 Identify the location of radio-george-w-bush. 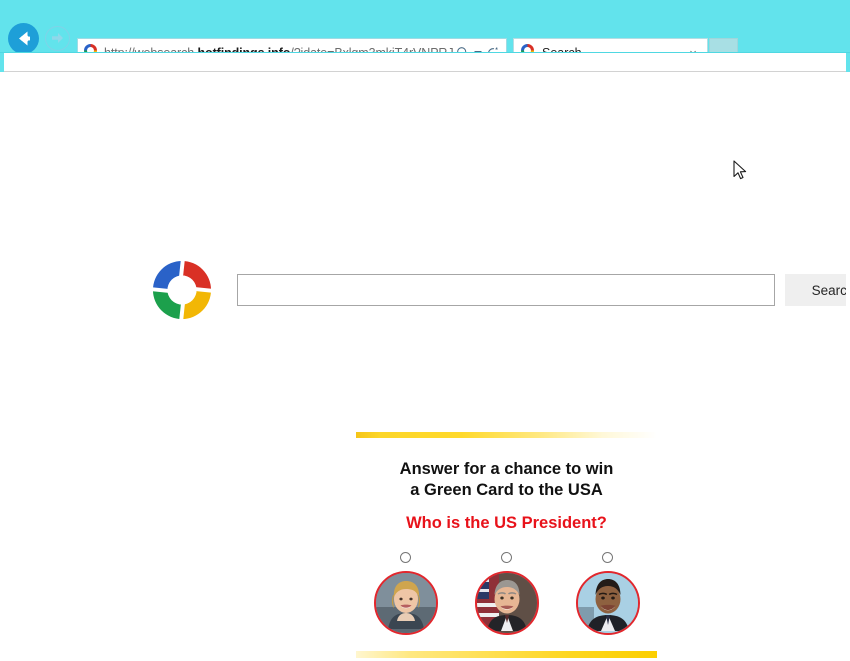
(506, 558).